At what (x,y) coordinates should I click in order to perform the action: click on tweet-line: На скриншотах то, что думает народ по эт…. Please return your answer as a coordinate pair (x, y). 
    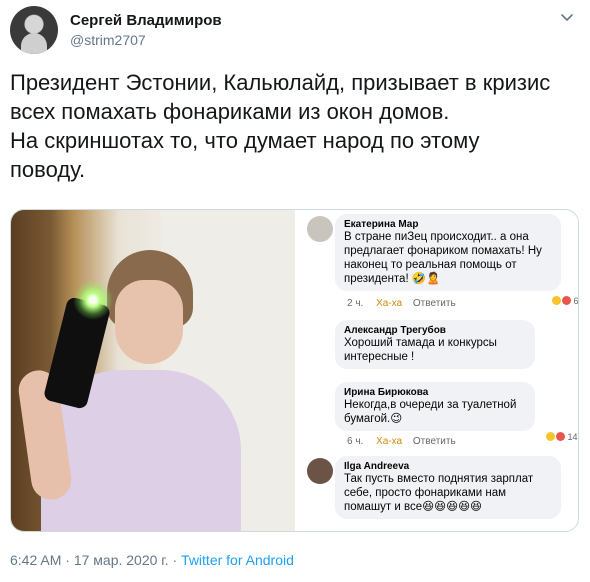
    Looking at the image, I should click on (245, 140).